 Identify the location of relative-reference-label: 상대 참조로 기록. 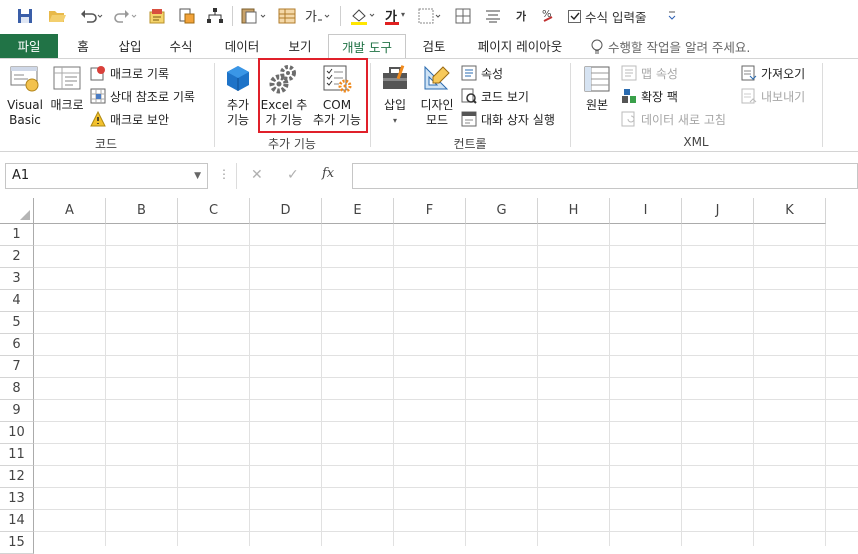
(152, 96).